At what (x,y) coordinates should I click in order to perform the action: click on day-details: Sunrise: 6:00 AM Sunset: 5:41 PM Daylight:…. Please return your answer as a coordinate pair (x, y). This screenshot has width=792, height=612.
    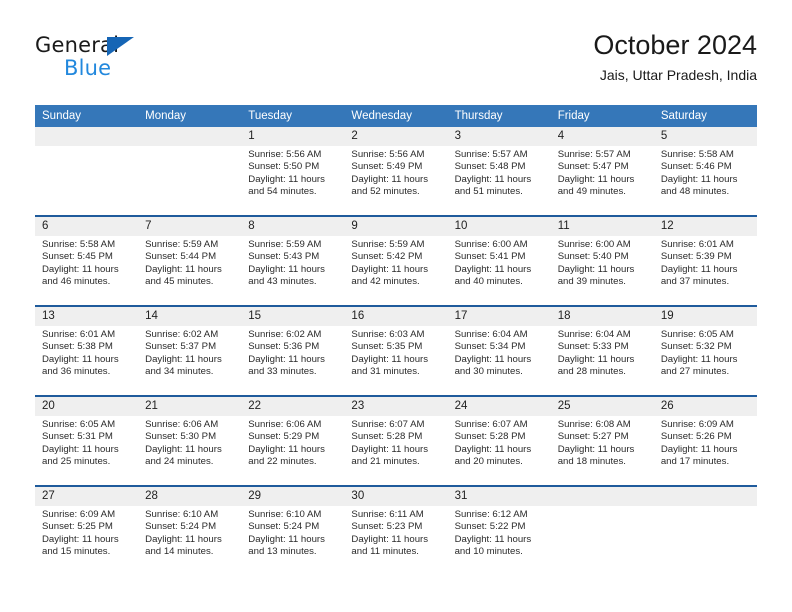
    Looking at the image, I should click on (499, 262).